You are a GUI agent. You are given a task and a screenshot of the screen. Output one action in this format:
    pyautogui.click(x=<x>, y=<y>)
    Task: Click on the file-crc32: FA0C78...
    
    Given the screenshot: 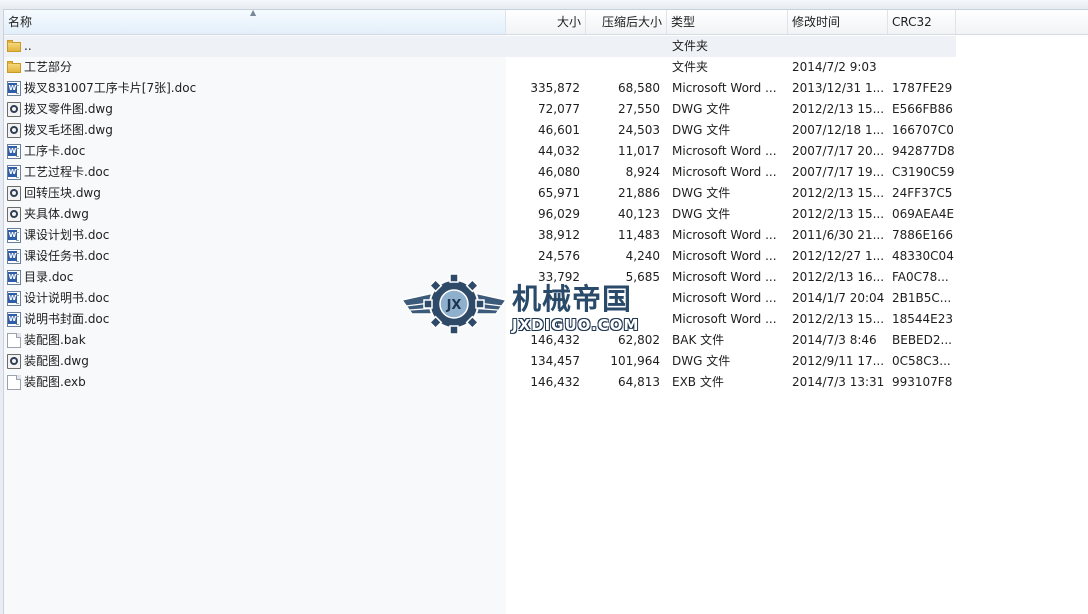 What is the action you would take?
    pyautogui.click(x=920, y=277)
    